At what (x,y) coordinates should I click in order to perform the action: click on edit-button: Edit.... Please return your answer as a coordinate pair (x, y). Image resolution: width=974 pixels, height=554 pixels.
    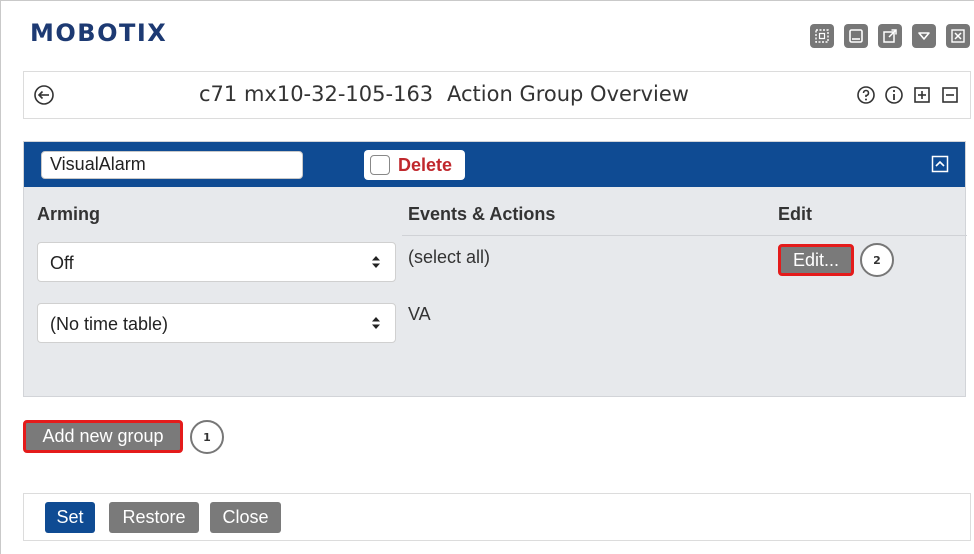
    Looking at the image, I should click on (816, 260).